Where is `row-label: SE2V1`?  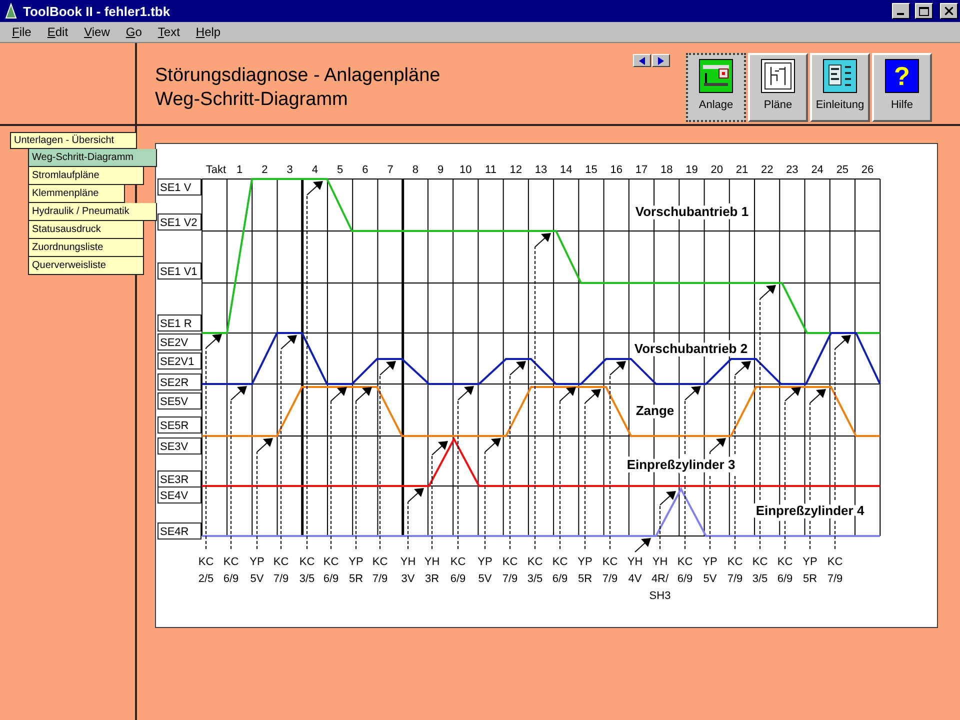
row-label: SE2V1 is located at coordinates (180, 361).